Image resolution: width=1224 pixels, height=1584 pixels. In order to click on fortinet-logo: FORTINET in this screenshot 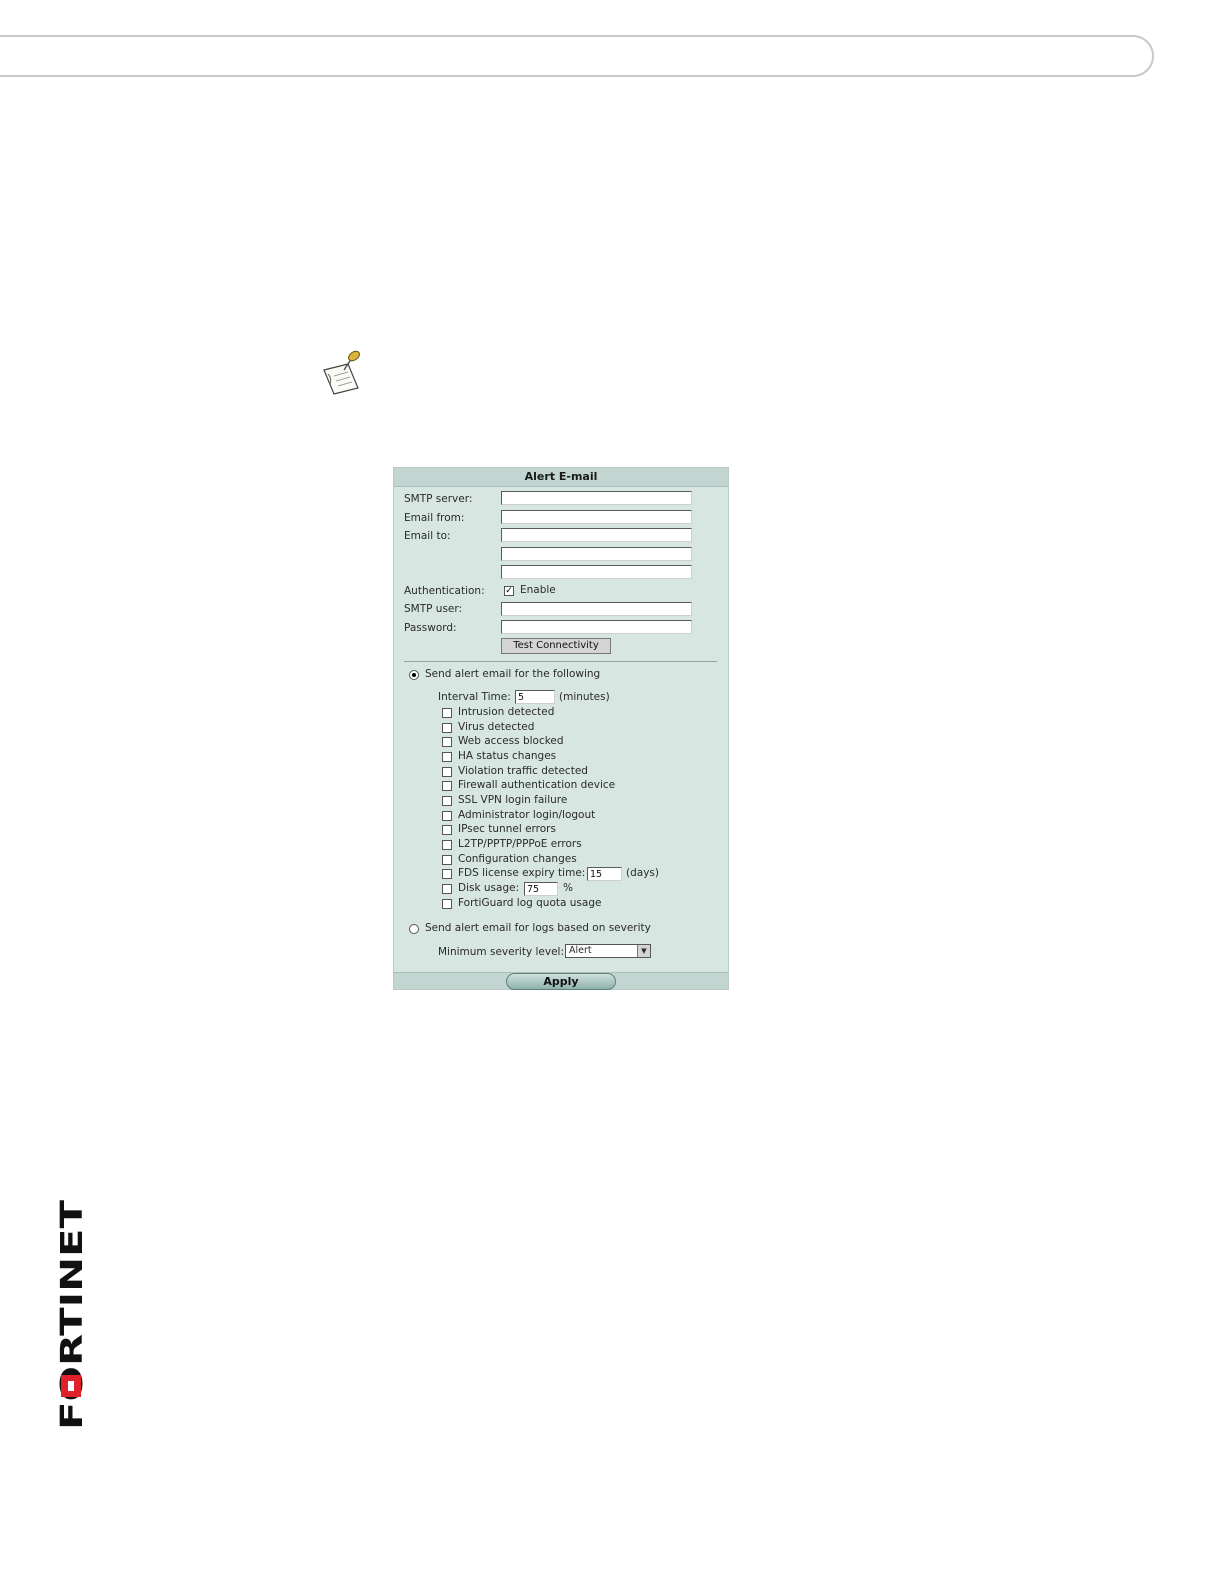, I will do `click(71, 1314)`.